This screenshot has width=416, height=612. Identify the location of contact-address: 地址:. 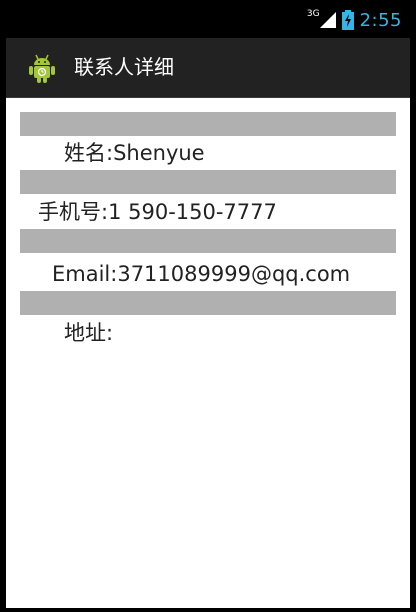
(89, 333).